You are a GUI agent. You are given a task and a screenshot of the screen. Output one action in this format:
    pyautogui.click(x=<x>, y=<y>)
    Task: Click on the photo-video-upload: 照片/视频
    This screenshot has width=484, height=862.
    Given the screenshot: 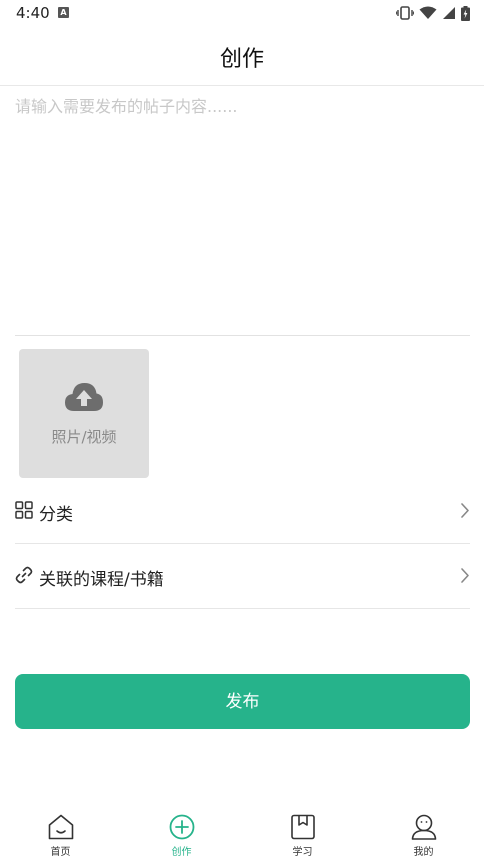 What is the action you would take?
    pyautogui.click(x=84, y=413)
    